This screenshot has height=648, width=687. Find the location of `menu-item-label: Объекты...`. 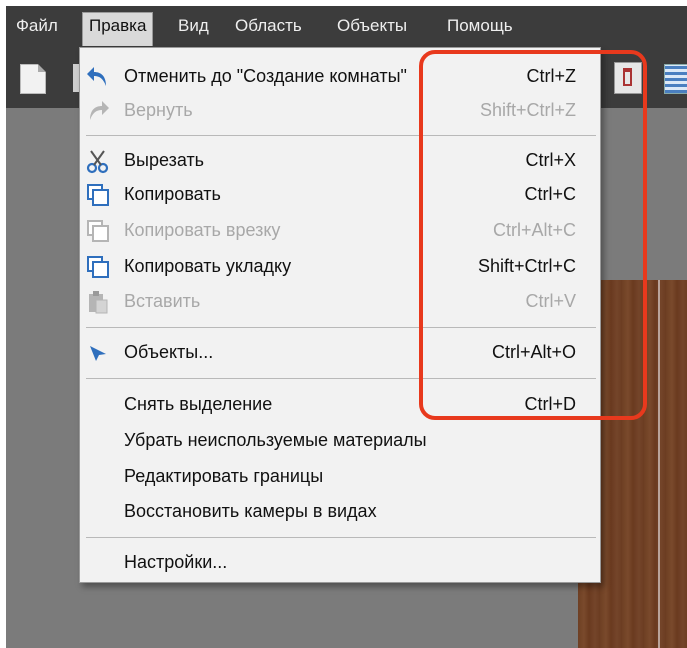

menu-item-label: Объекты... is located at coordinates (169, 352).